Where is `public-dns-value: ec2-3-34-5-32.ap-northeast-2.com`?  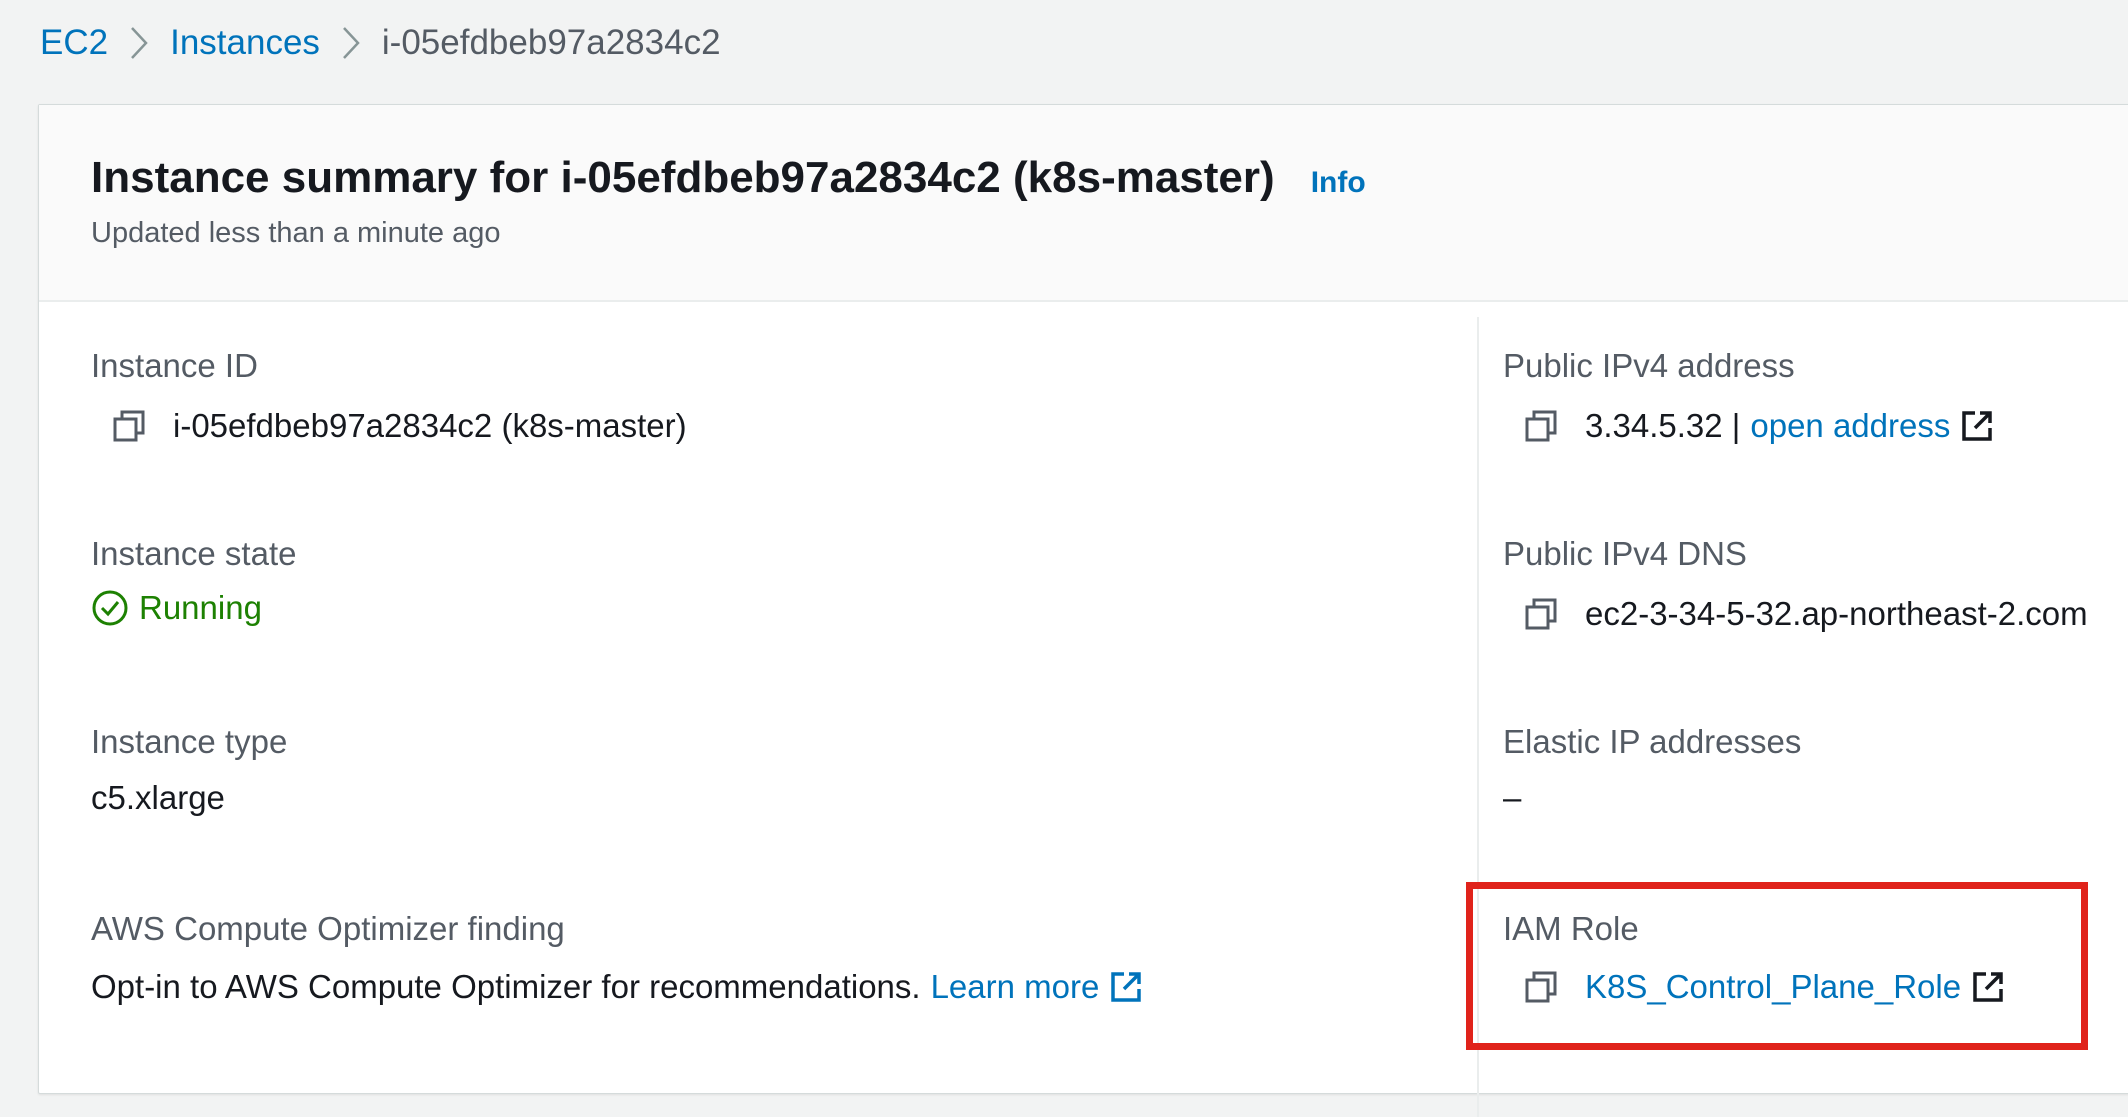 public-dns-value: ec2-3-34-5-32.ap-northeast-2.com is located at coordinates (1836, 613).